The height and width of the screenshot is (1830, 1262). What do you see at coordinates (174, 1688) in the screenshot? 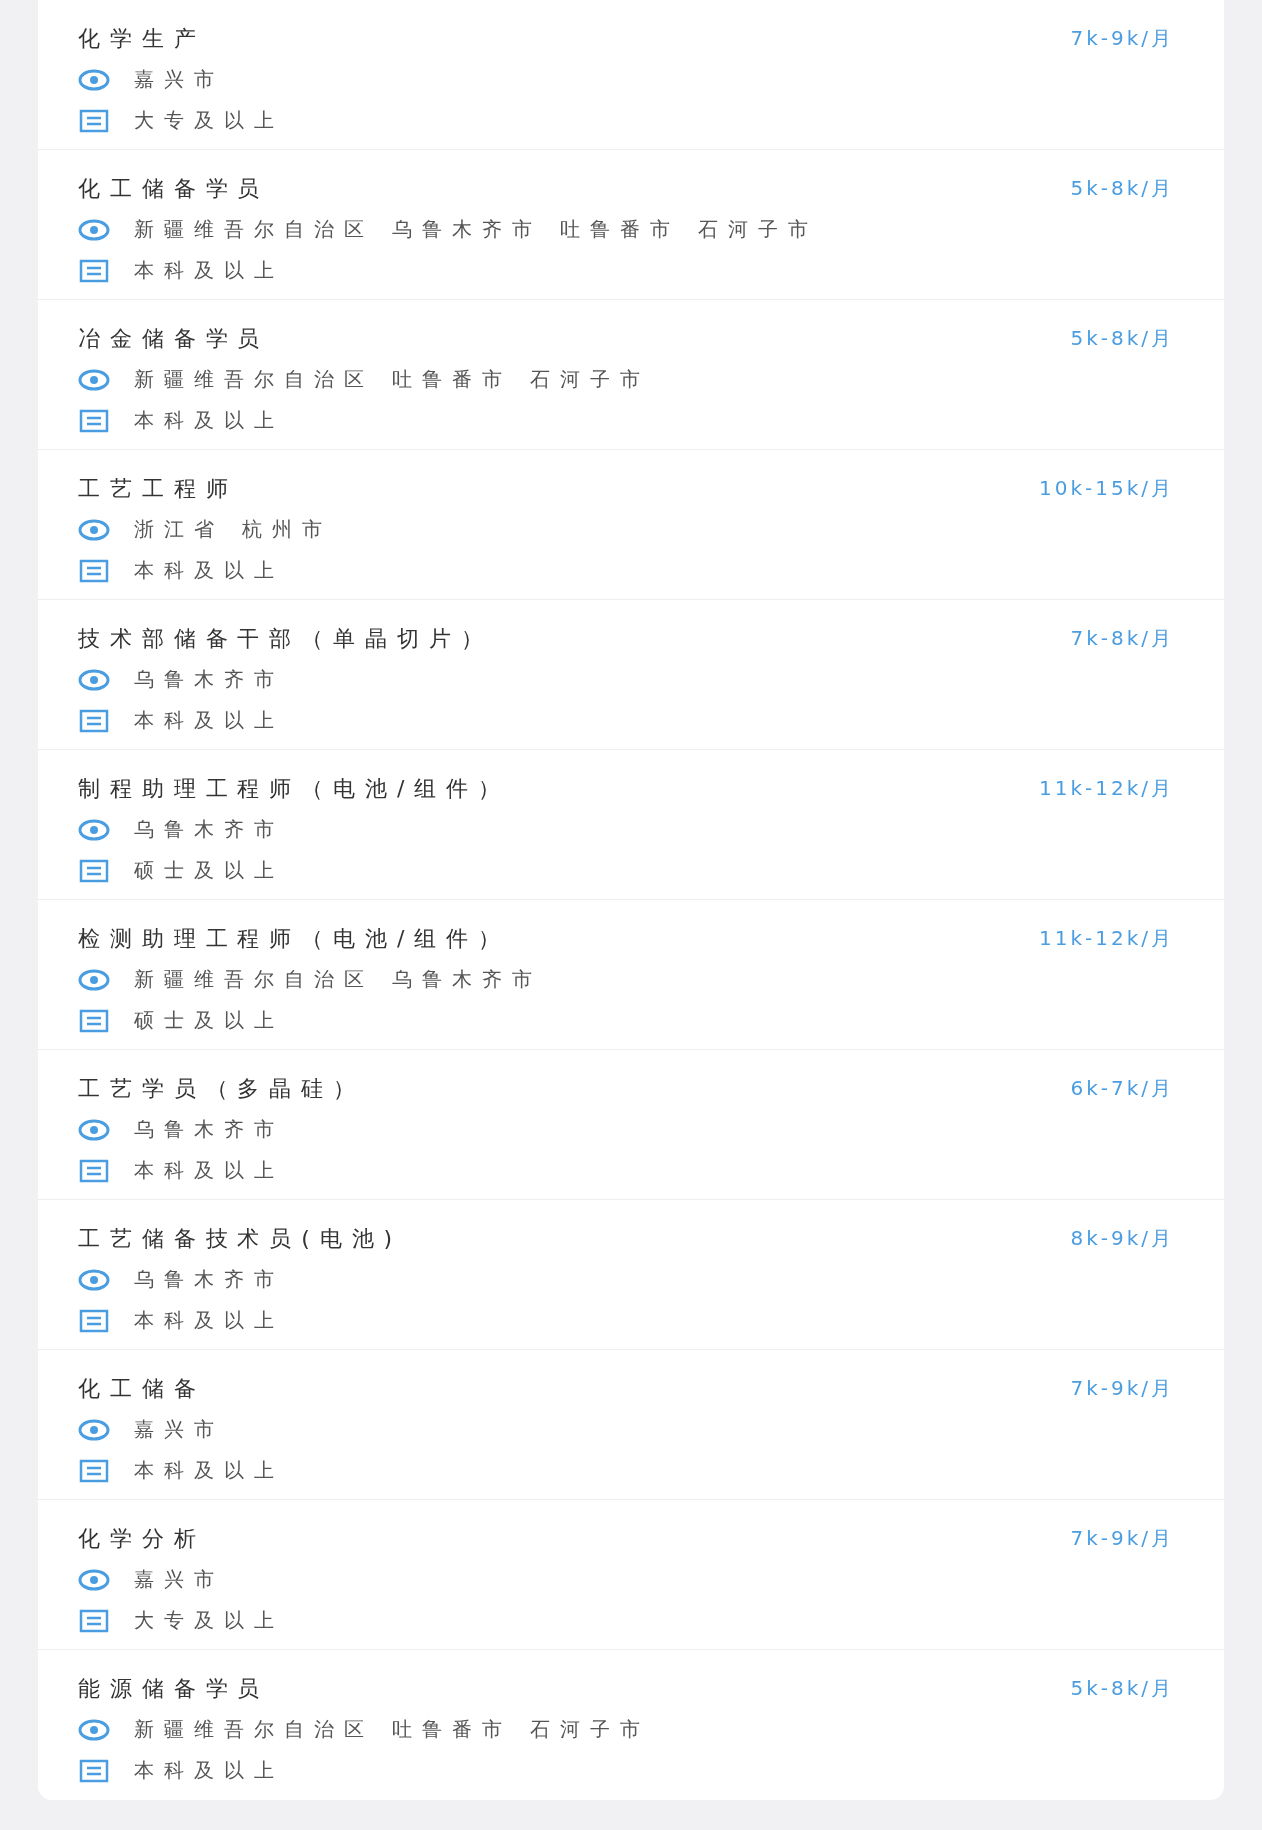
I see `job-title: 能源储备学员` at bounding box center [174, 1688].